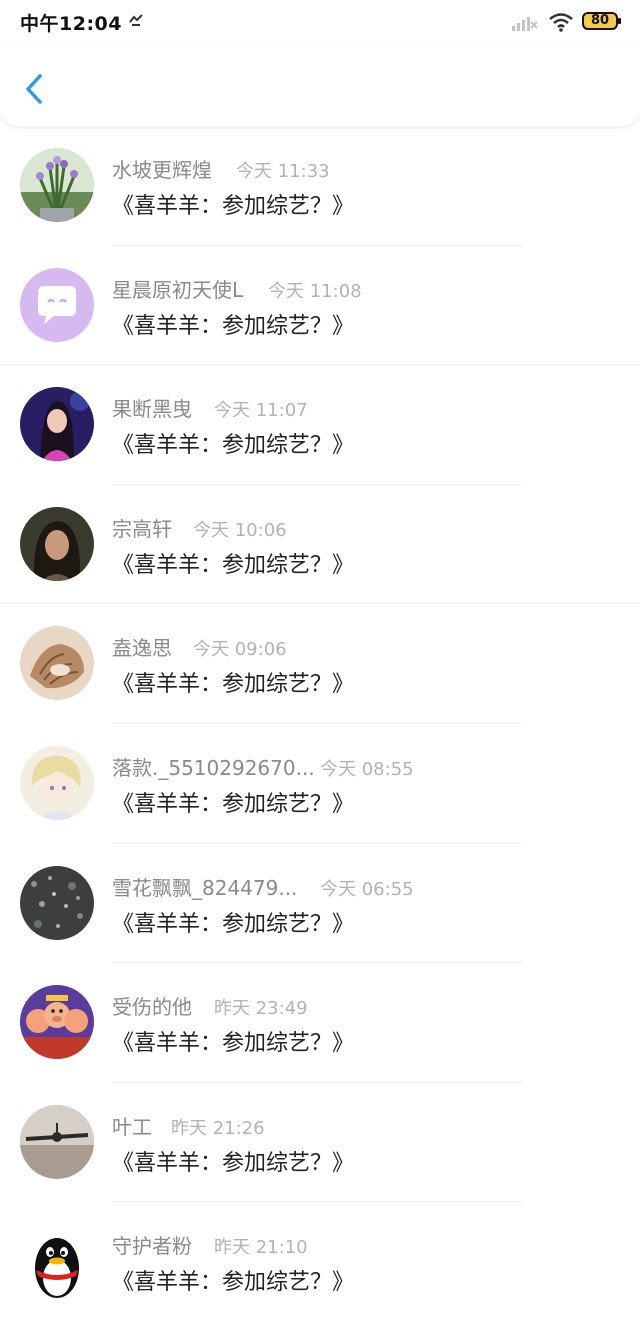  What do you see at coordinates (315, 291) in the screenshot?
I see `message-time: 今天 11:08` at bounding box center [315, 291].